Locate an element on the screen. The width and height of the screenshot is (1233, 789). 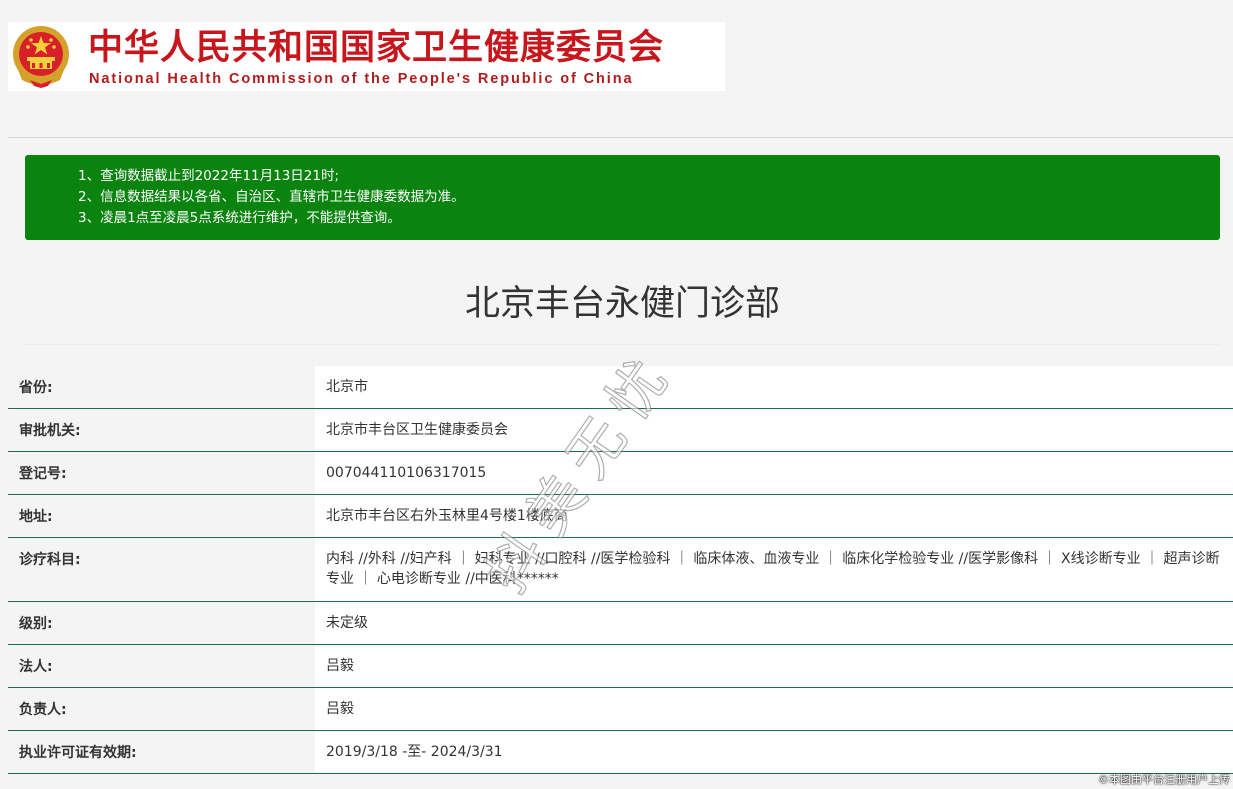
info-label: 登记号: is located at coordinates (161, 473).